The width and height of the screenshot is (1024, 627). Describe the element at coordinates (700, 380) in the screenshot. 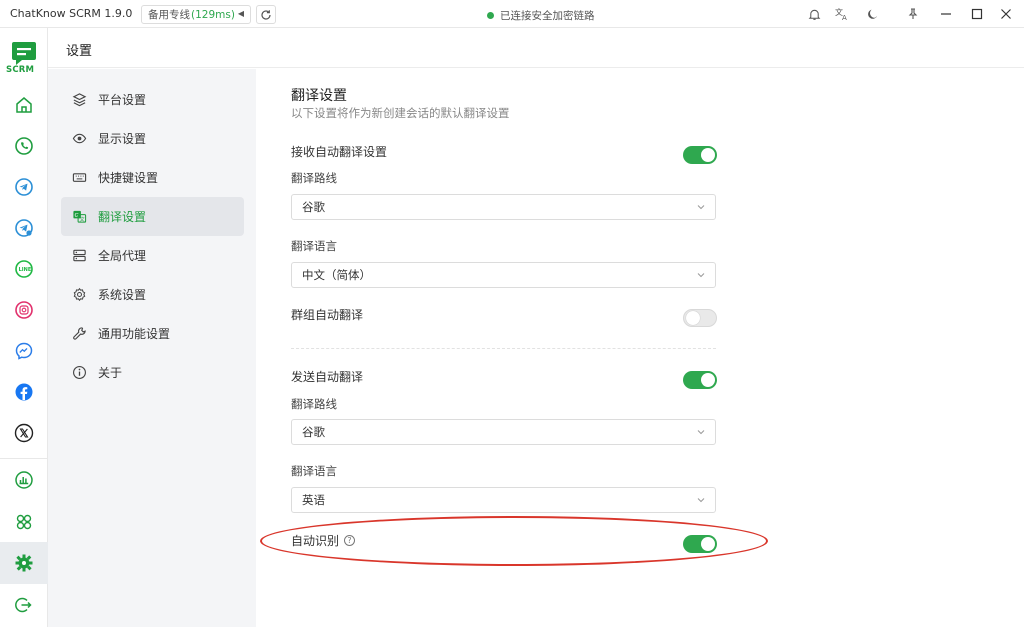

I see `send-auto-translate-toggle` at that location.